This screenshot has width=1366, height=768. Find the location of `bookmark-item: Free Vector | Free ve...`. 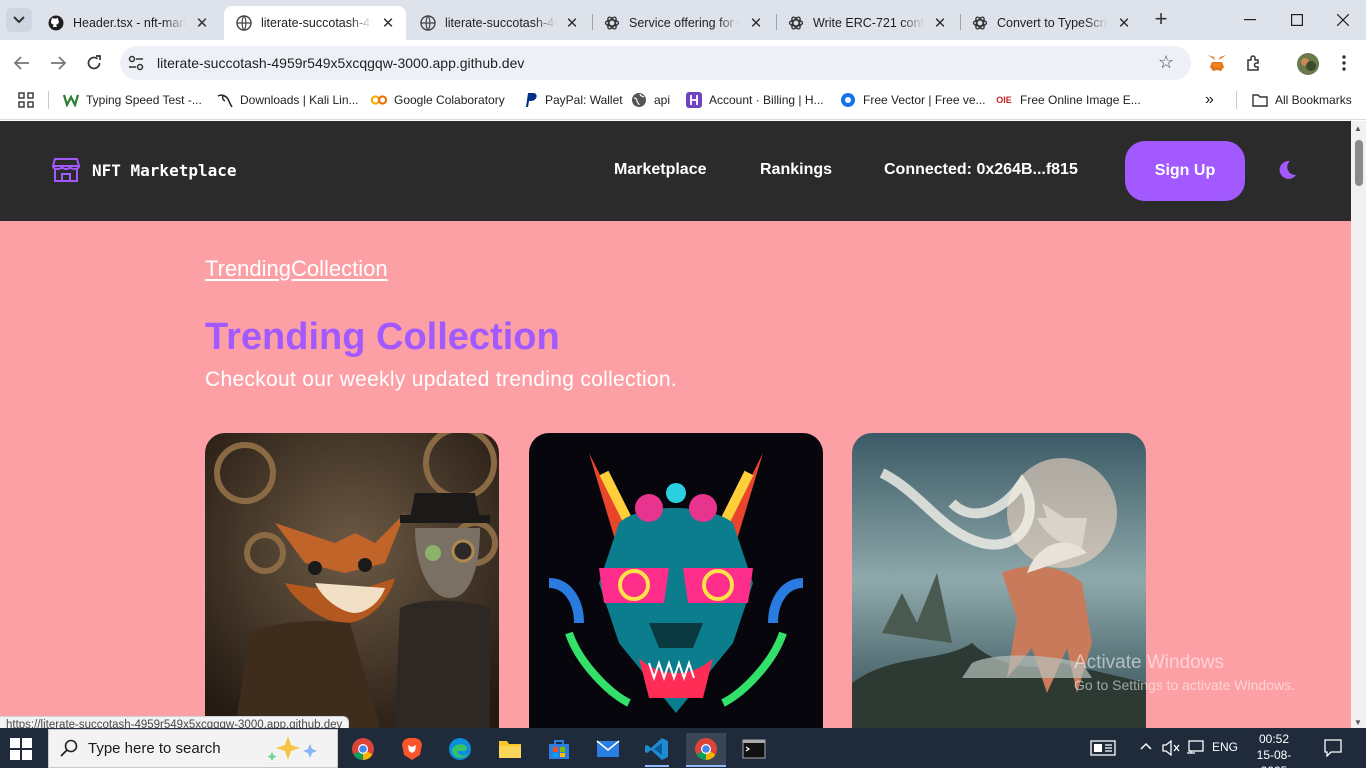

bookmark-item: Free Vector | Free ve... is located at coordinates (913, 100).